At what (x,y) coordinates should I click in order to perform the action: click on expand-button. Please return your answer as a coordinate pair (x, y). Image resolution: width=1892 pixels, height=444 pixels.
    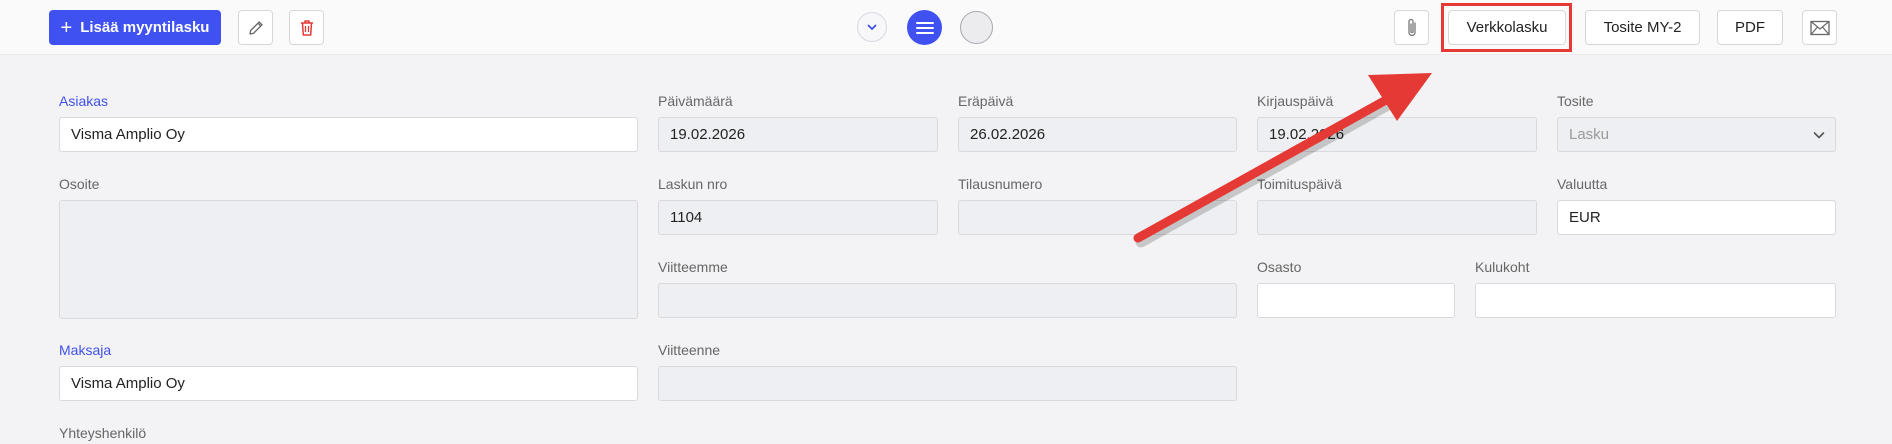
    Looking at the image, I should click on (872, 27).